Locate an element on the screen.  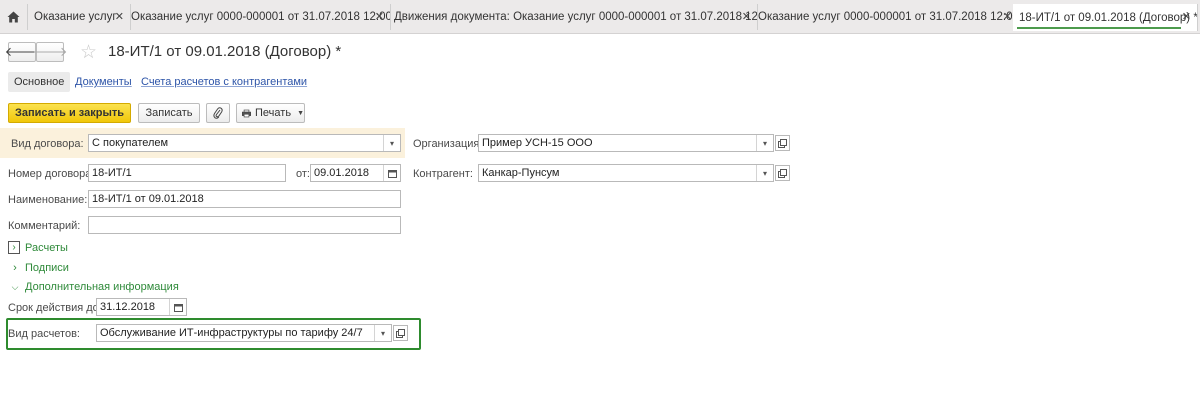
comment-label: Комментарий: is located at coordinates (44, 226).